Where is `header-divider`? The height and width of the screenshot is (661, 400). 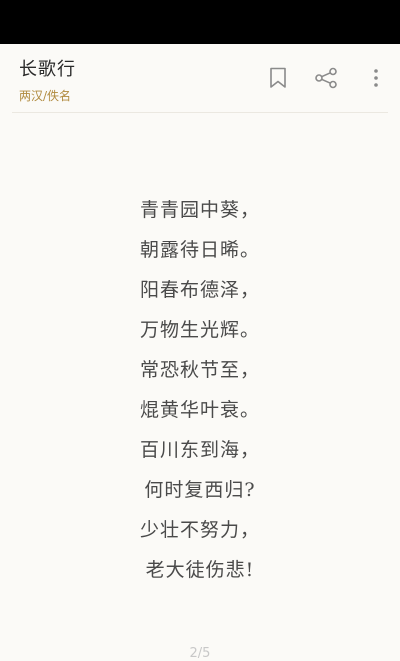
header-divider is located at coordinates (200, 112).